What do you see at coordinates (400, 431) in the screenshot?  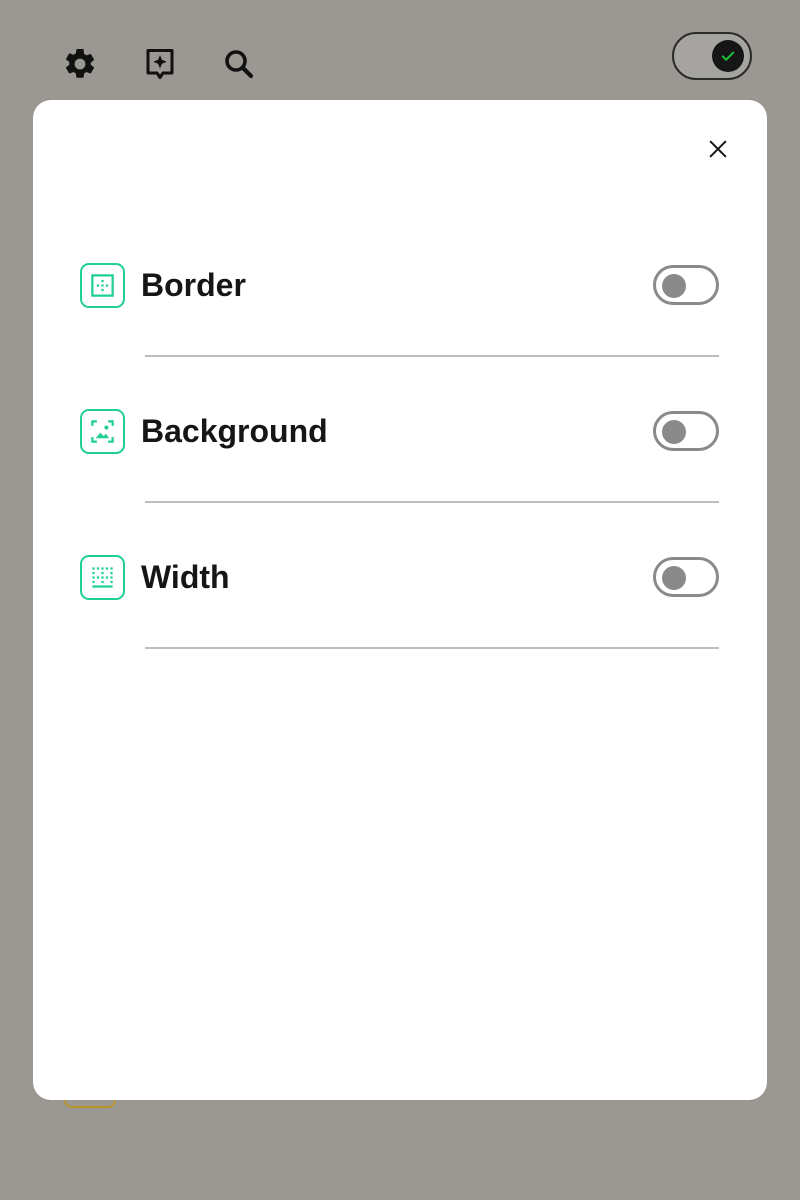 I see `setting-row-background: Background` at bounding box center [400, 431].